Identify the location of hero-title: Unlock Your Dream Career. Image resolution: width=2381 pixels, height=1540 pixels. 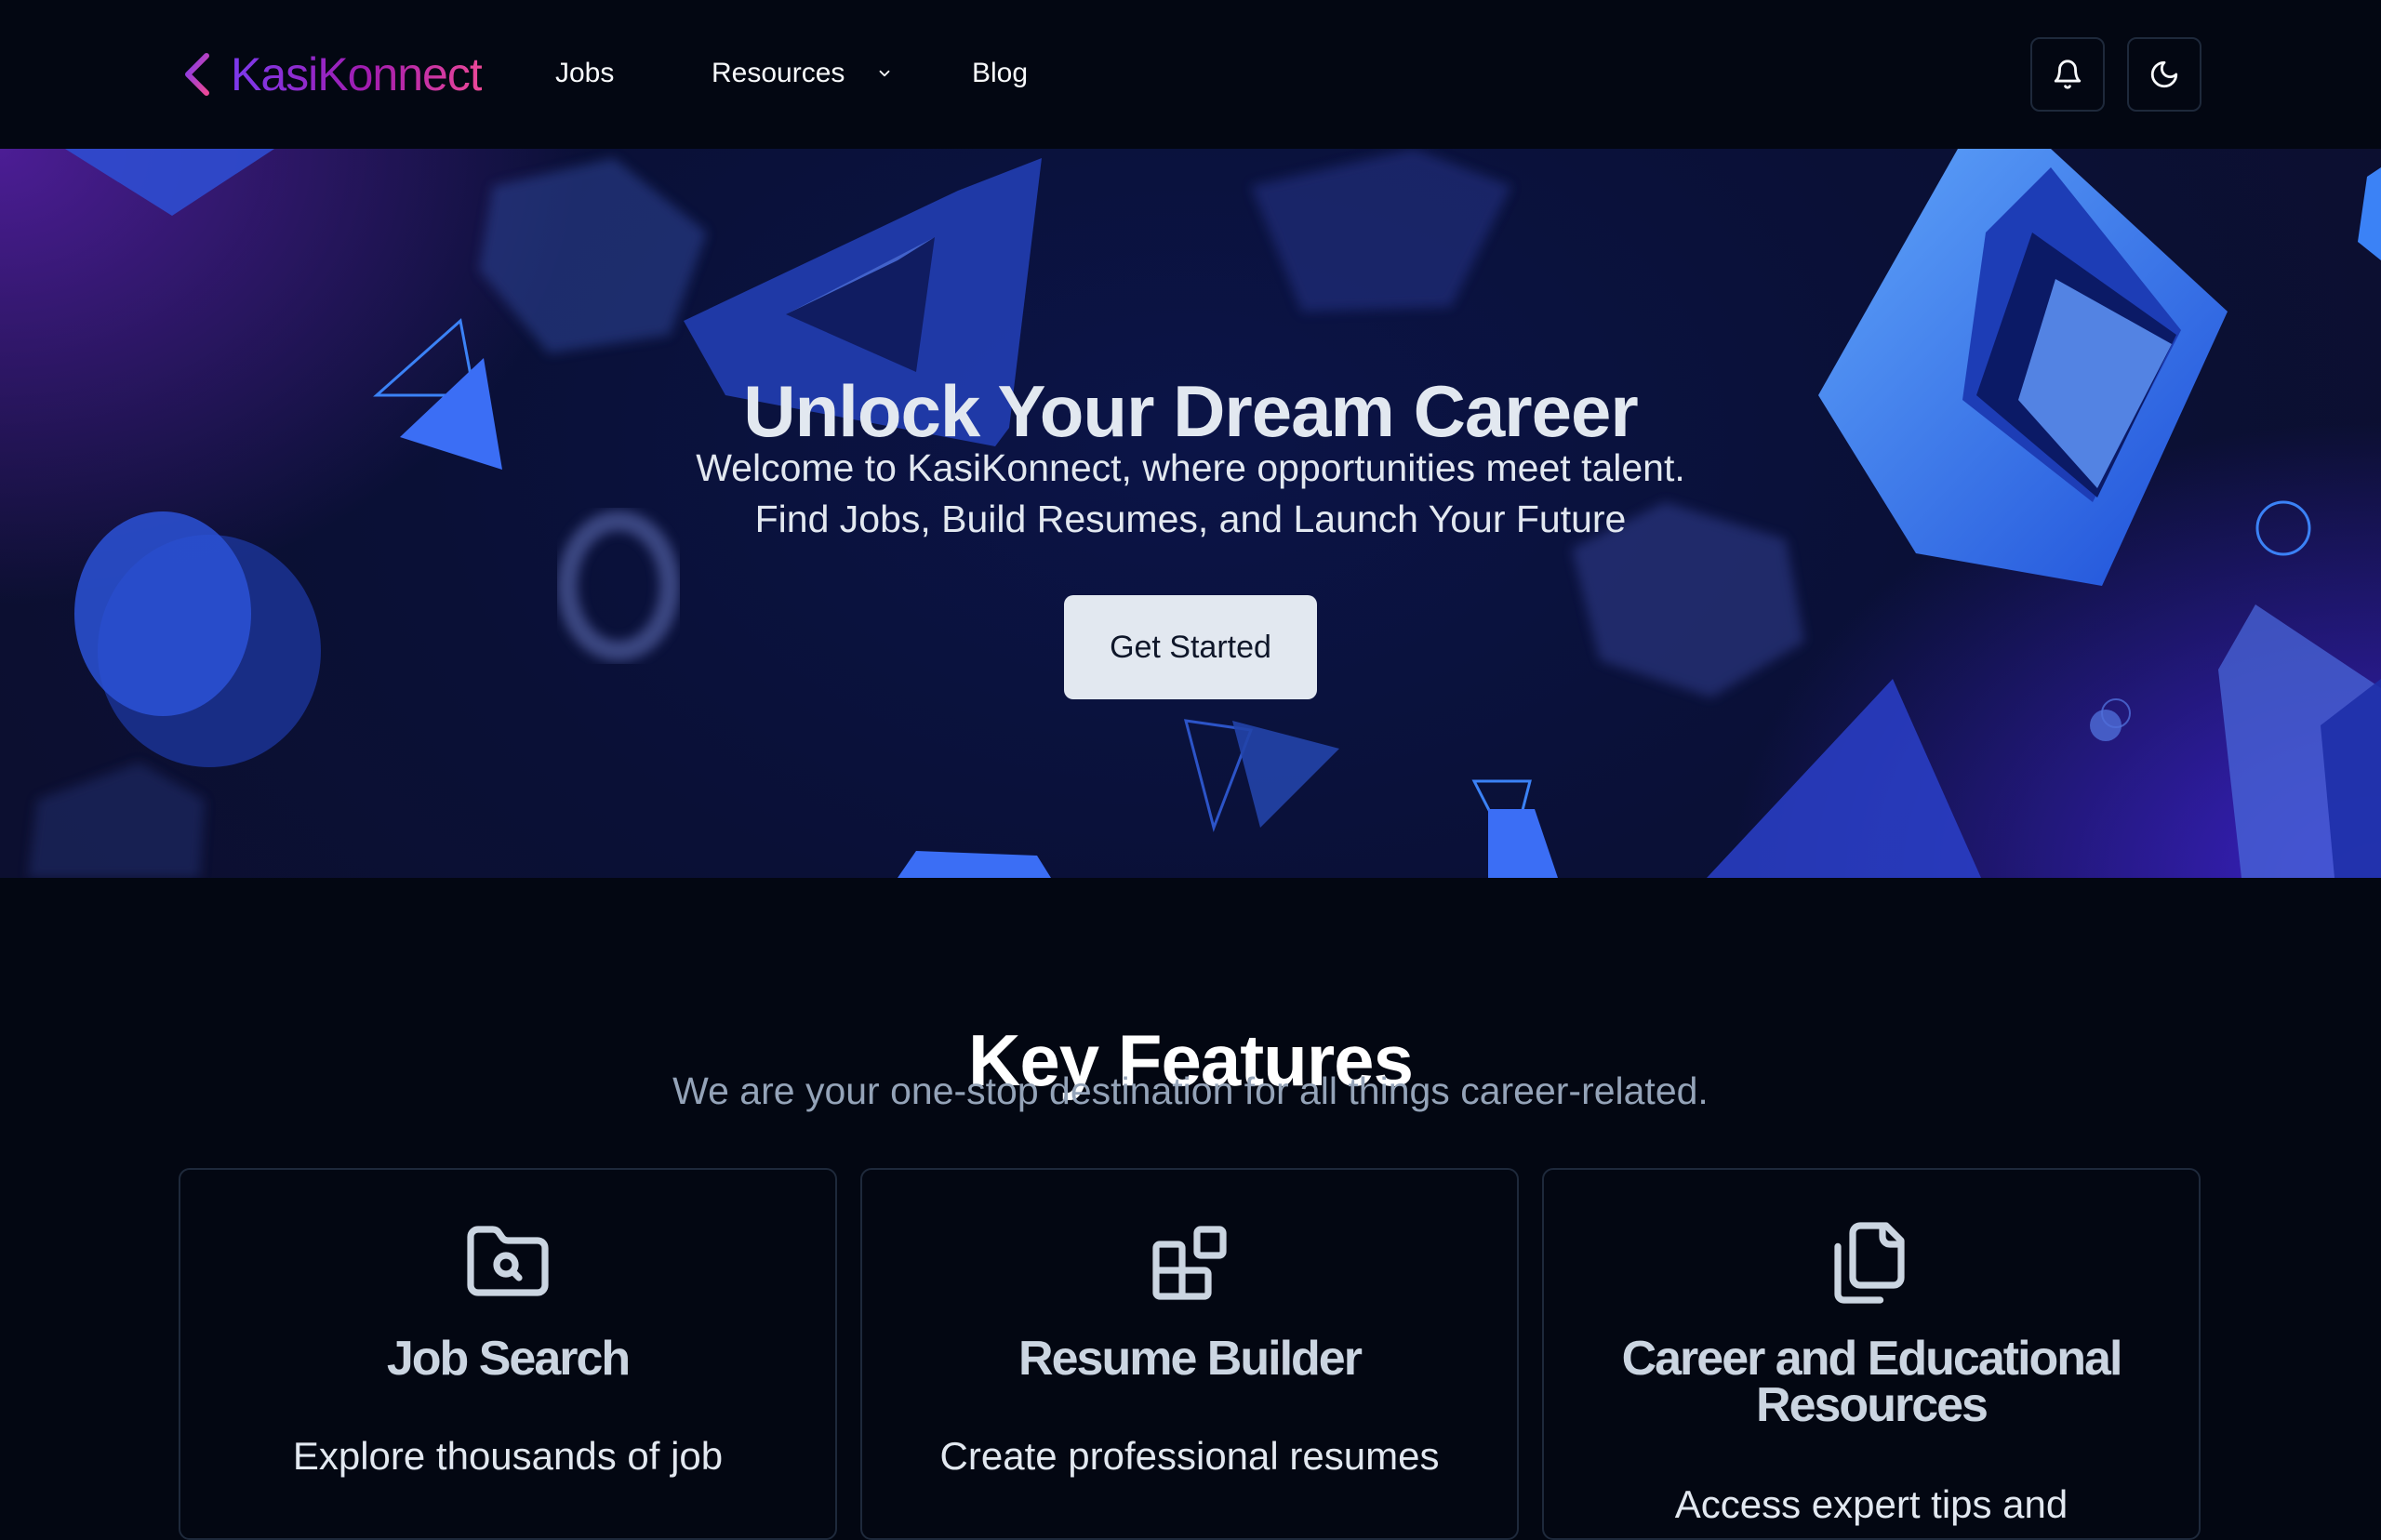
(1191, 411).